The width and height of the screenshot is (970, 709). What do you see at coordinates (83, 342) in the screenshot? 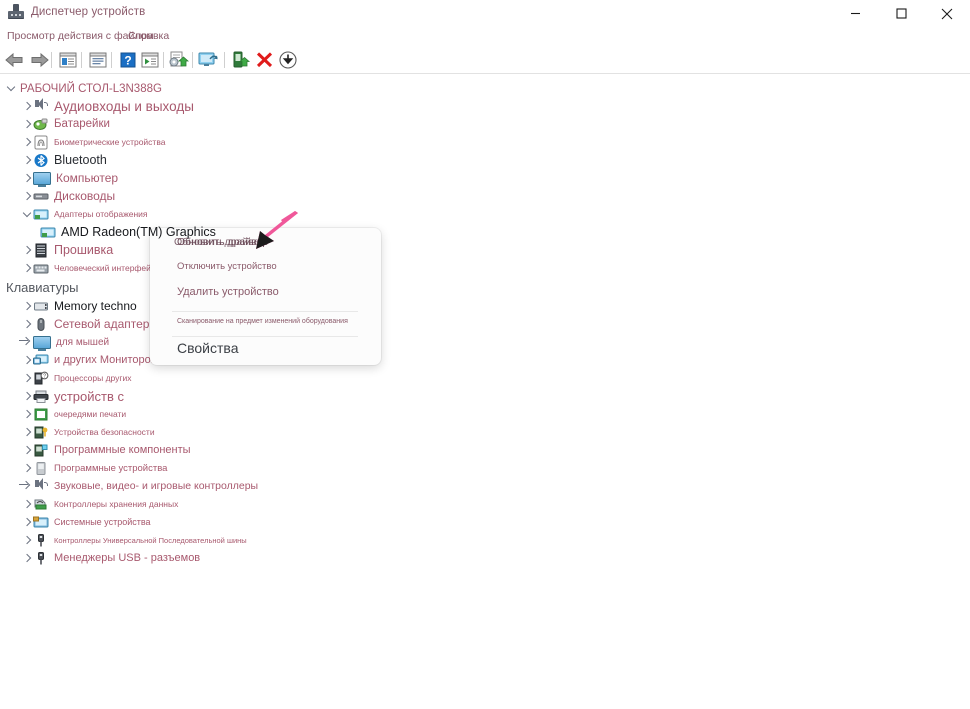
I see `tree-item-label: для мышей` at bounding box center [83, 342].